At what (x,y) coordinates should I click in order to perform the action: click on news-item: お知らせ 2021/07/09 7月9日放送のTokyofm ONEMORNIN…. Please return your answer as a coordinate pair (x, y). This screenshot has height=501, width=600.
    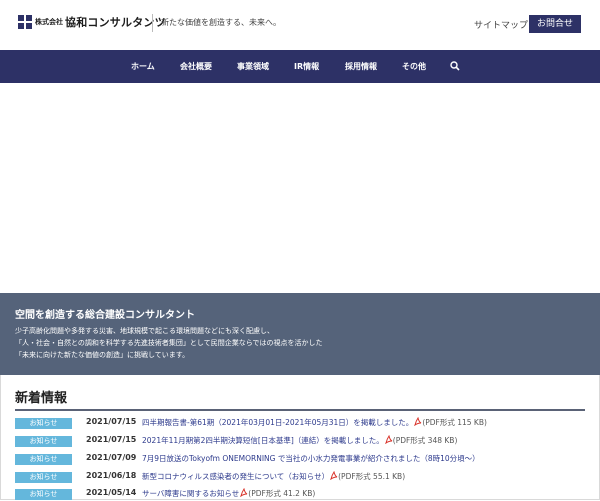
    Looking at the image, I should click on (300, 459).